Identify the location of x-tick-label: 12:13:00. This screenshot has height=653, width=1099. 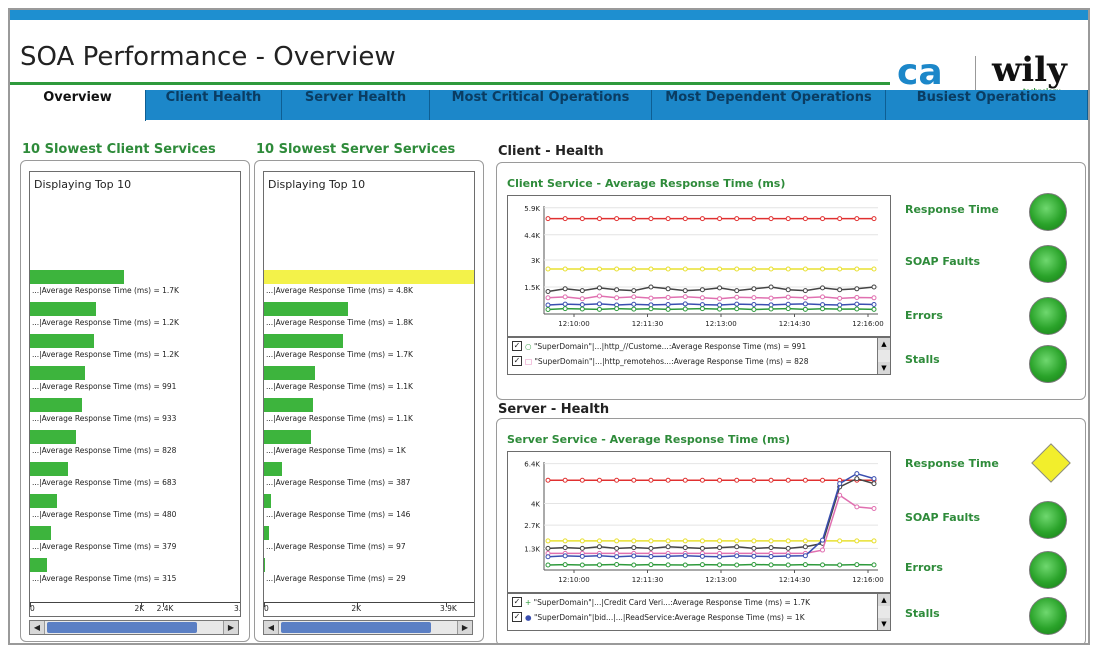
(720, 324).